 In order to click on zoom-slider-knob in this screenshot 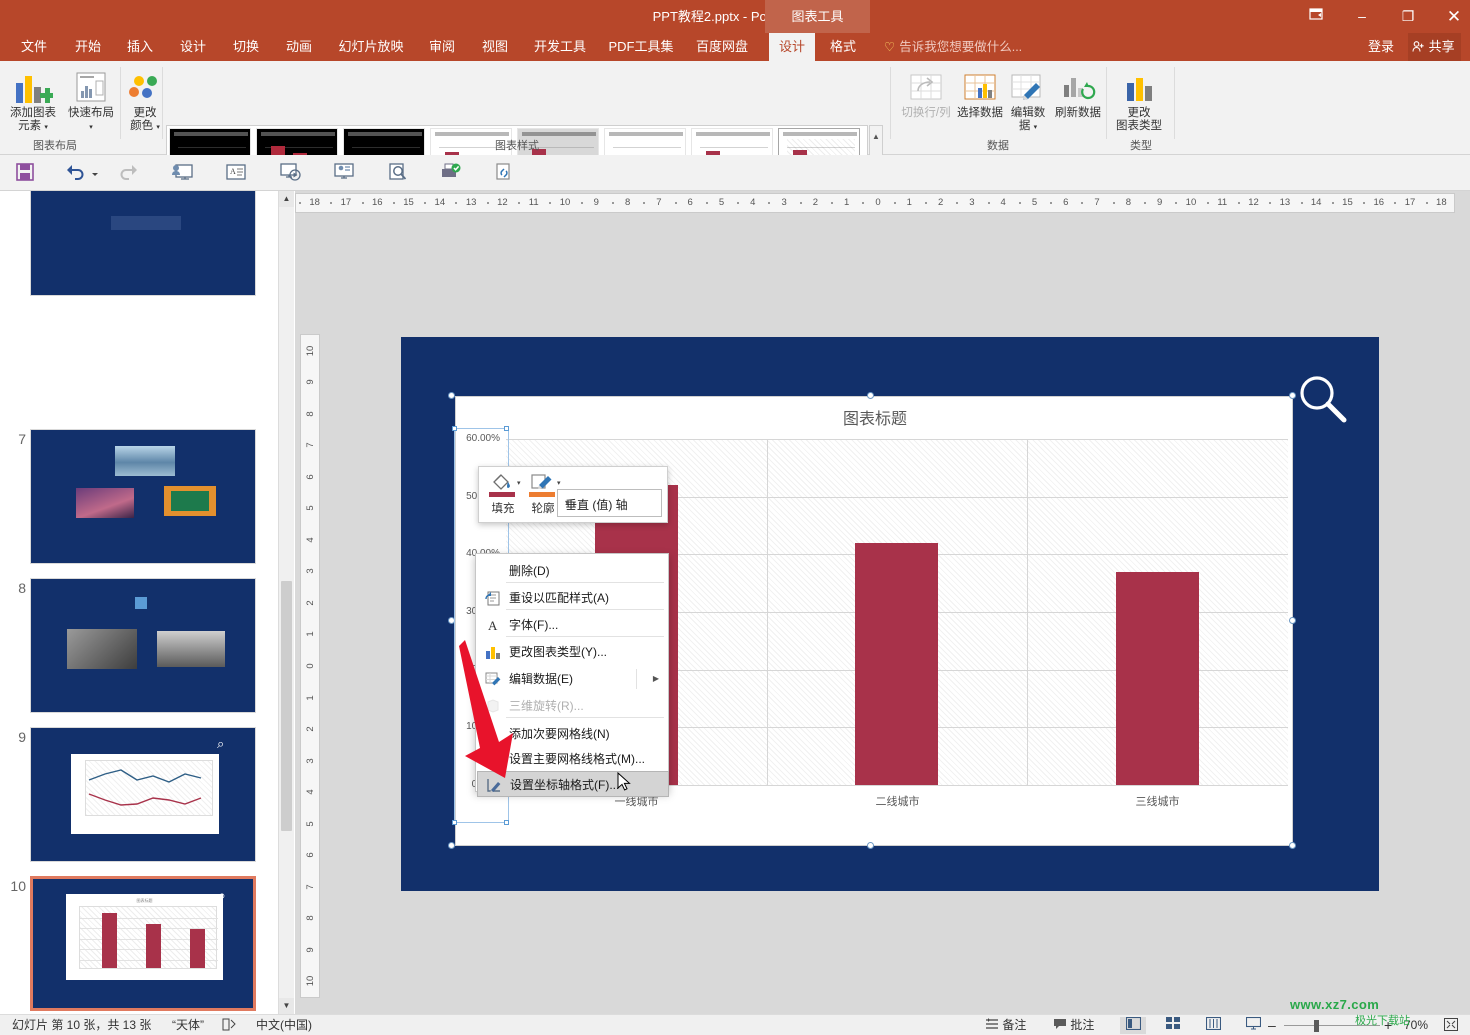, I will do `click(1316, 1026)`.